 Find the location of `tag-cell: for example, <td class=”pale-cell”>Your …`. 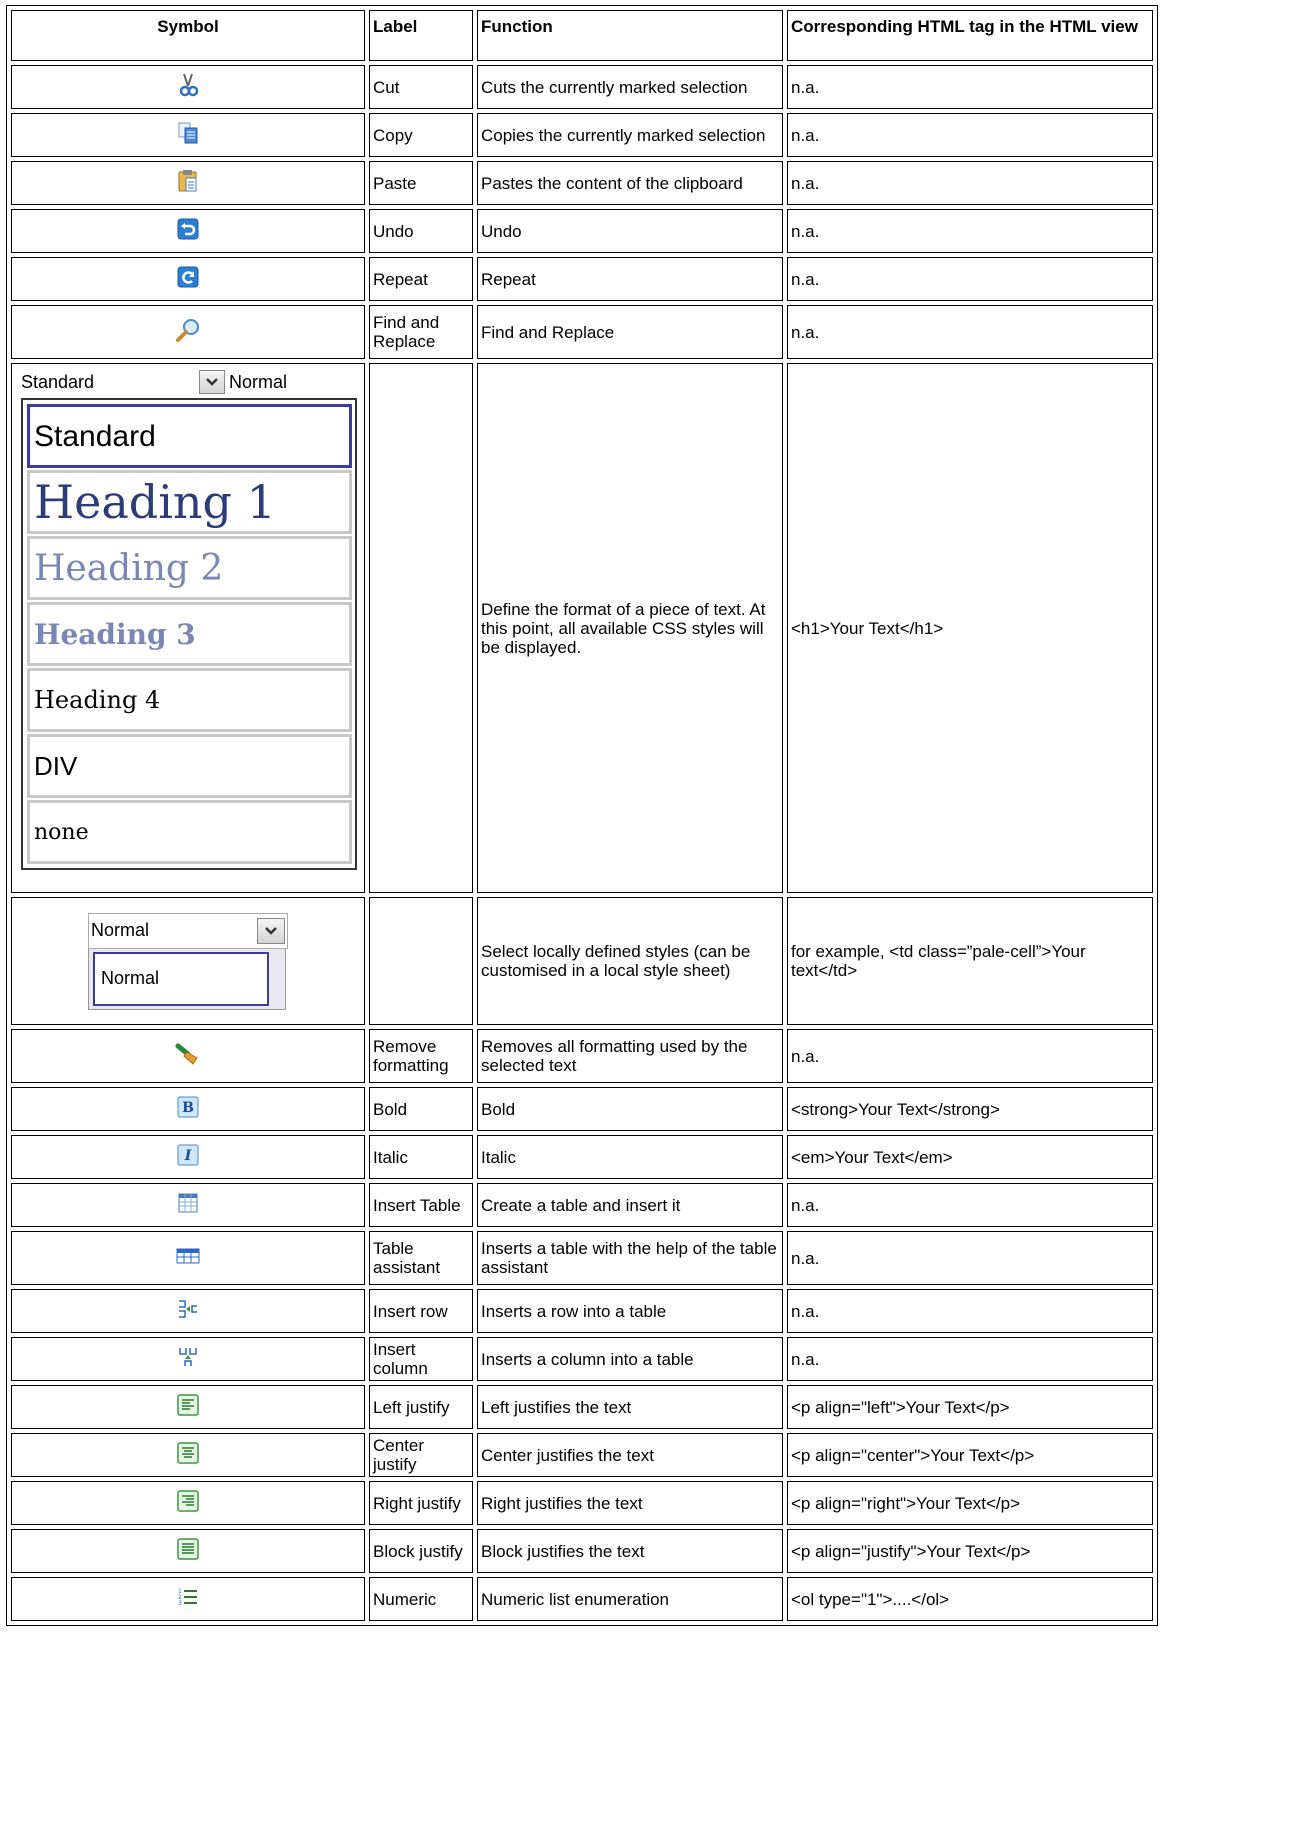

tag-cell: for example, <td class=”pale-cell”>Your … is located at coordinates (970, 961).